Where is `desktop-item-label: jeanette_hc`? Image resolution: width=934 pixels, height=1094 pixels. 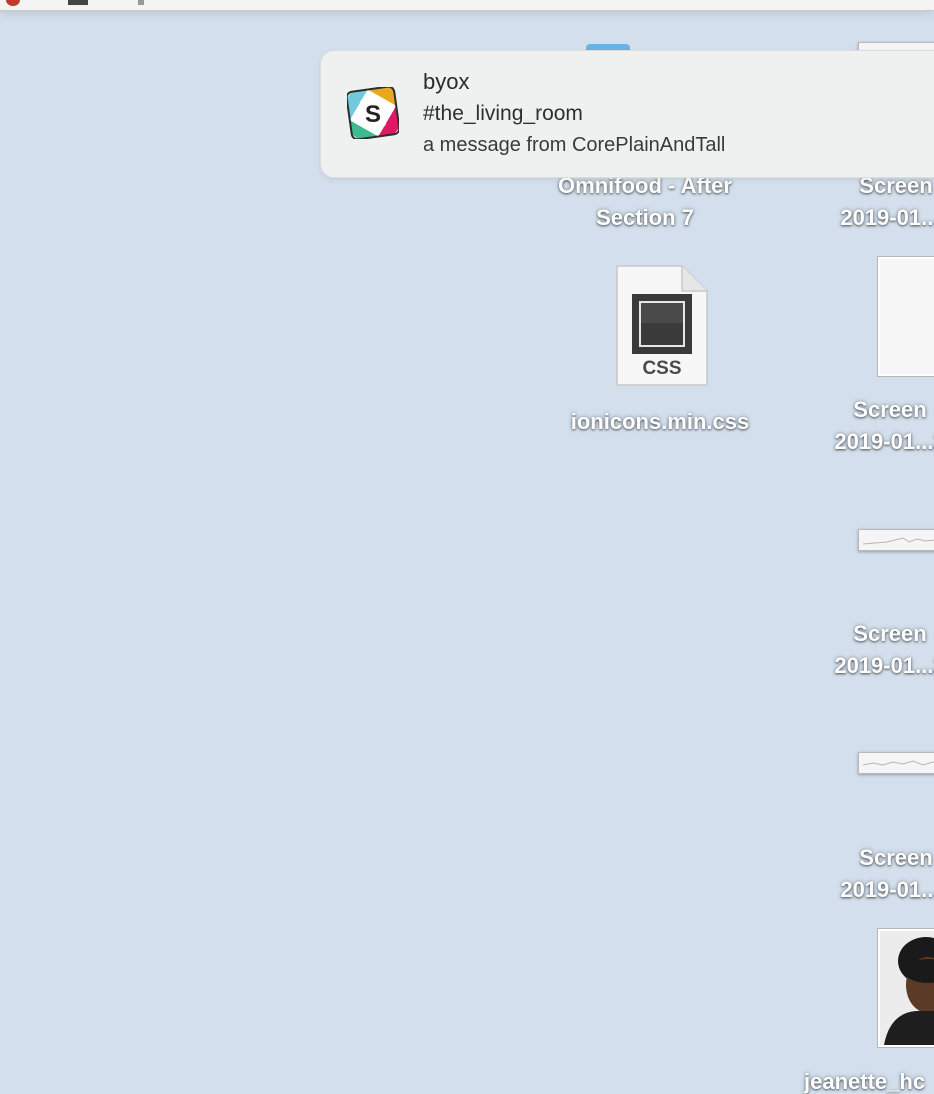
desktop-item-label: jeanette_hc is located at coordinates (865, 1081).